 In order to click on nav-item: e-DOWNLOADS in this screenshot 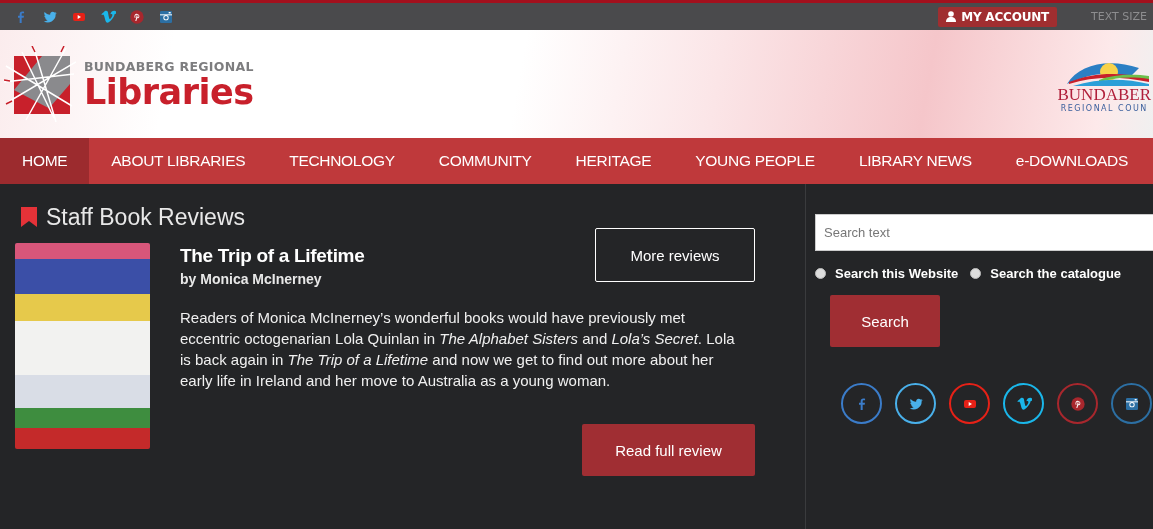, I will do `click(1071, 161)`.